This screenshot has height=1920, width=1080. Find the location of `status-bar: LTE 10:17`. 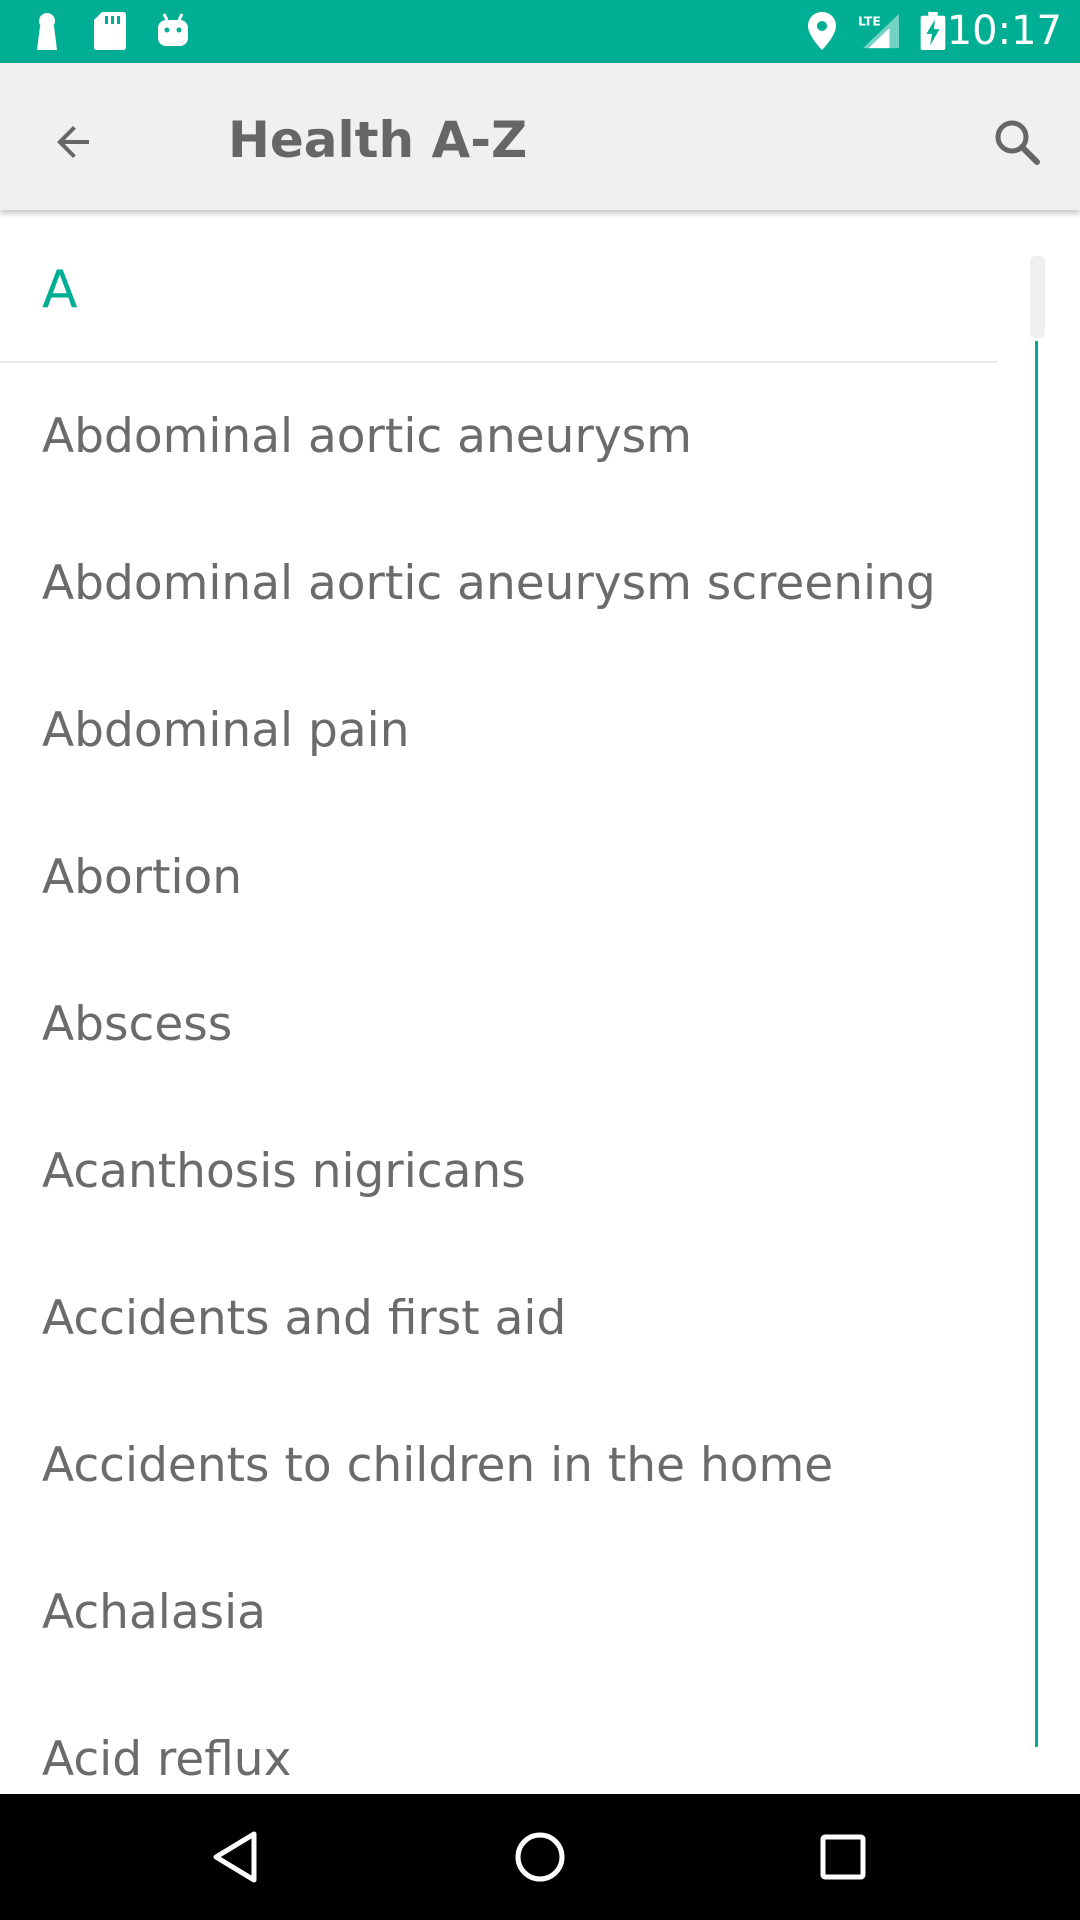

status-bar: LTE 10:17 is located at coordinates (540, 31).